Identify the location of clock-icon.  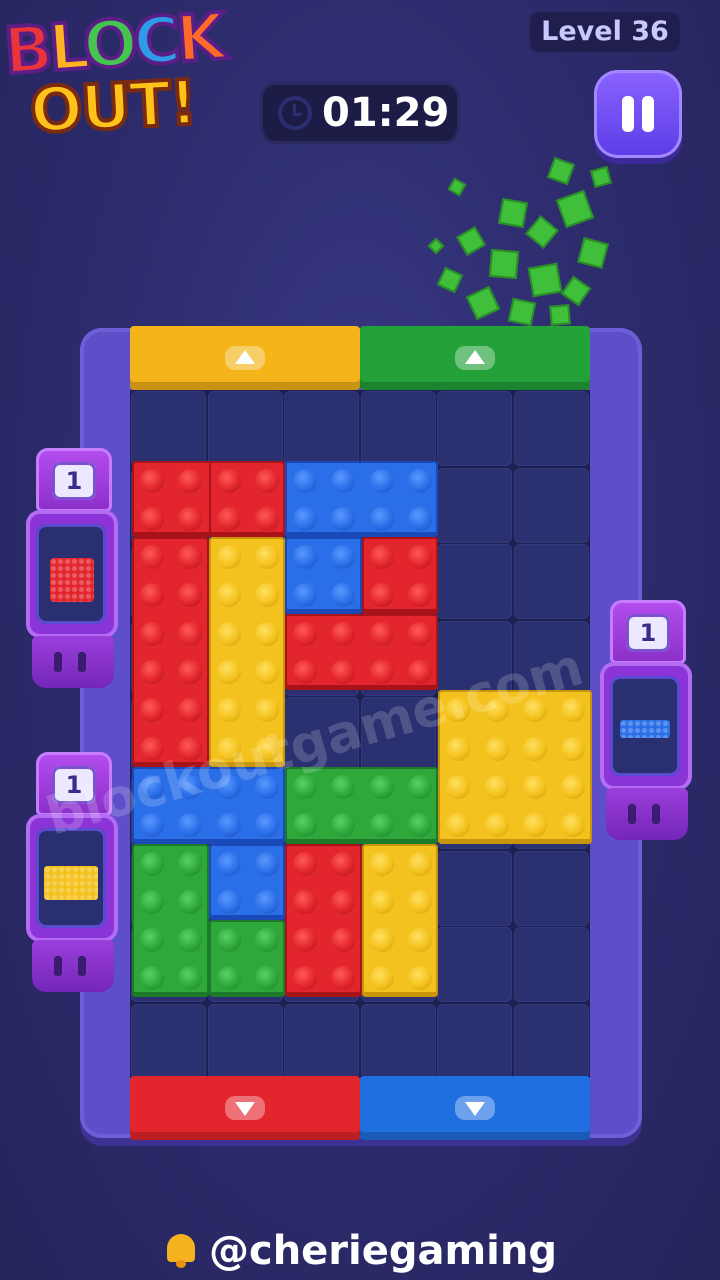
(295, 113).